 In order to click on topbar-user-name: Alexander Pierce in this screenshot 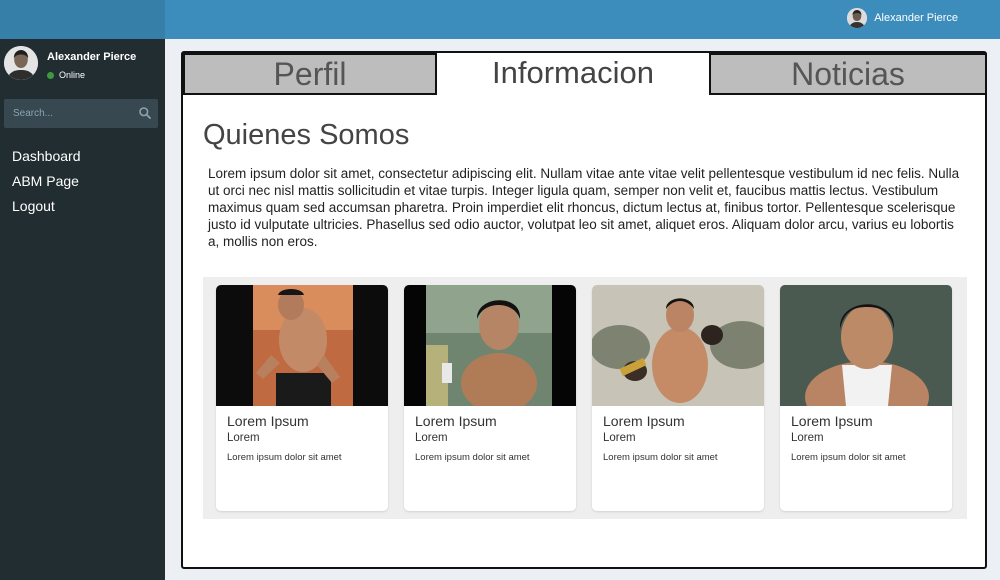, I will do `click(916, 18)`.